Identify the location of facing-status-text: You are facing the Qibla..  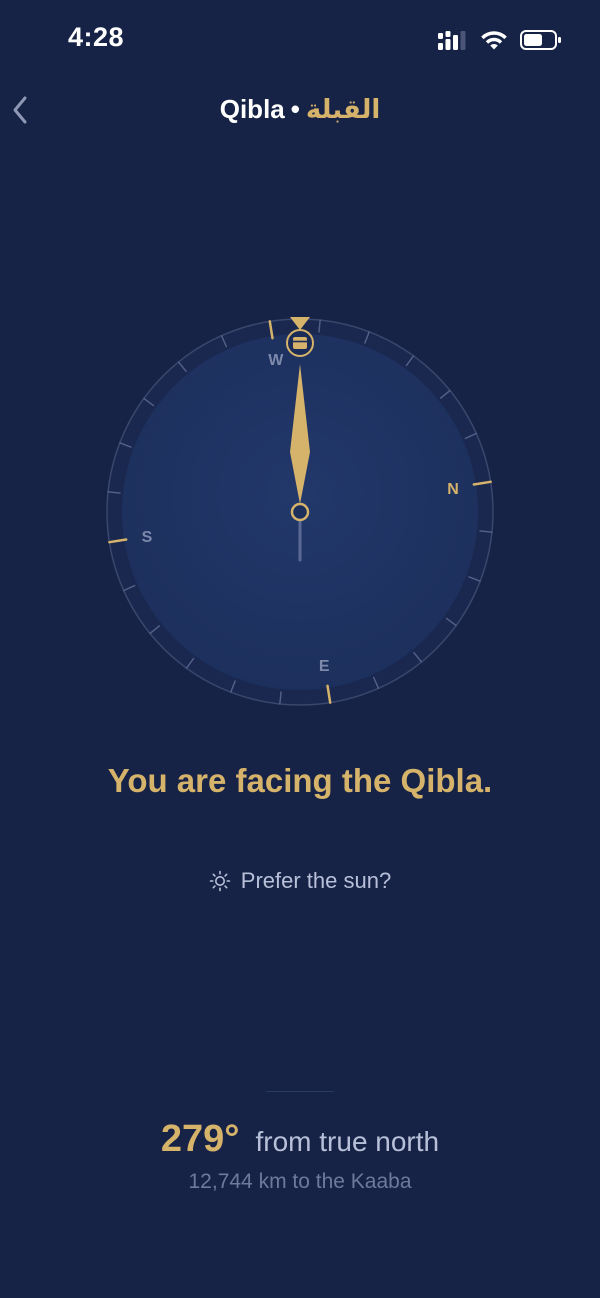
(300, 780).